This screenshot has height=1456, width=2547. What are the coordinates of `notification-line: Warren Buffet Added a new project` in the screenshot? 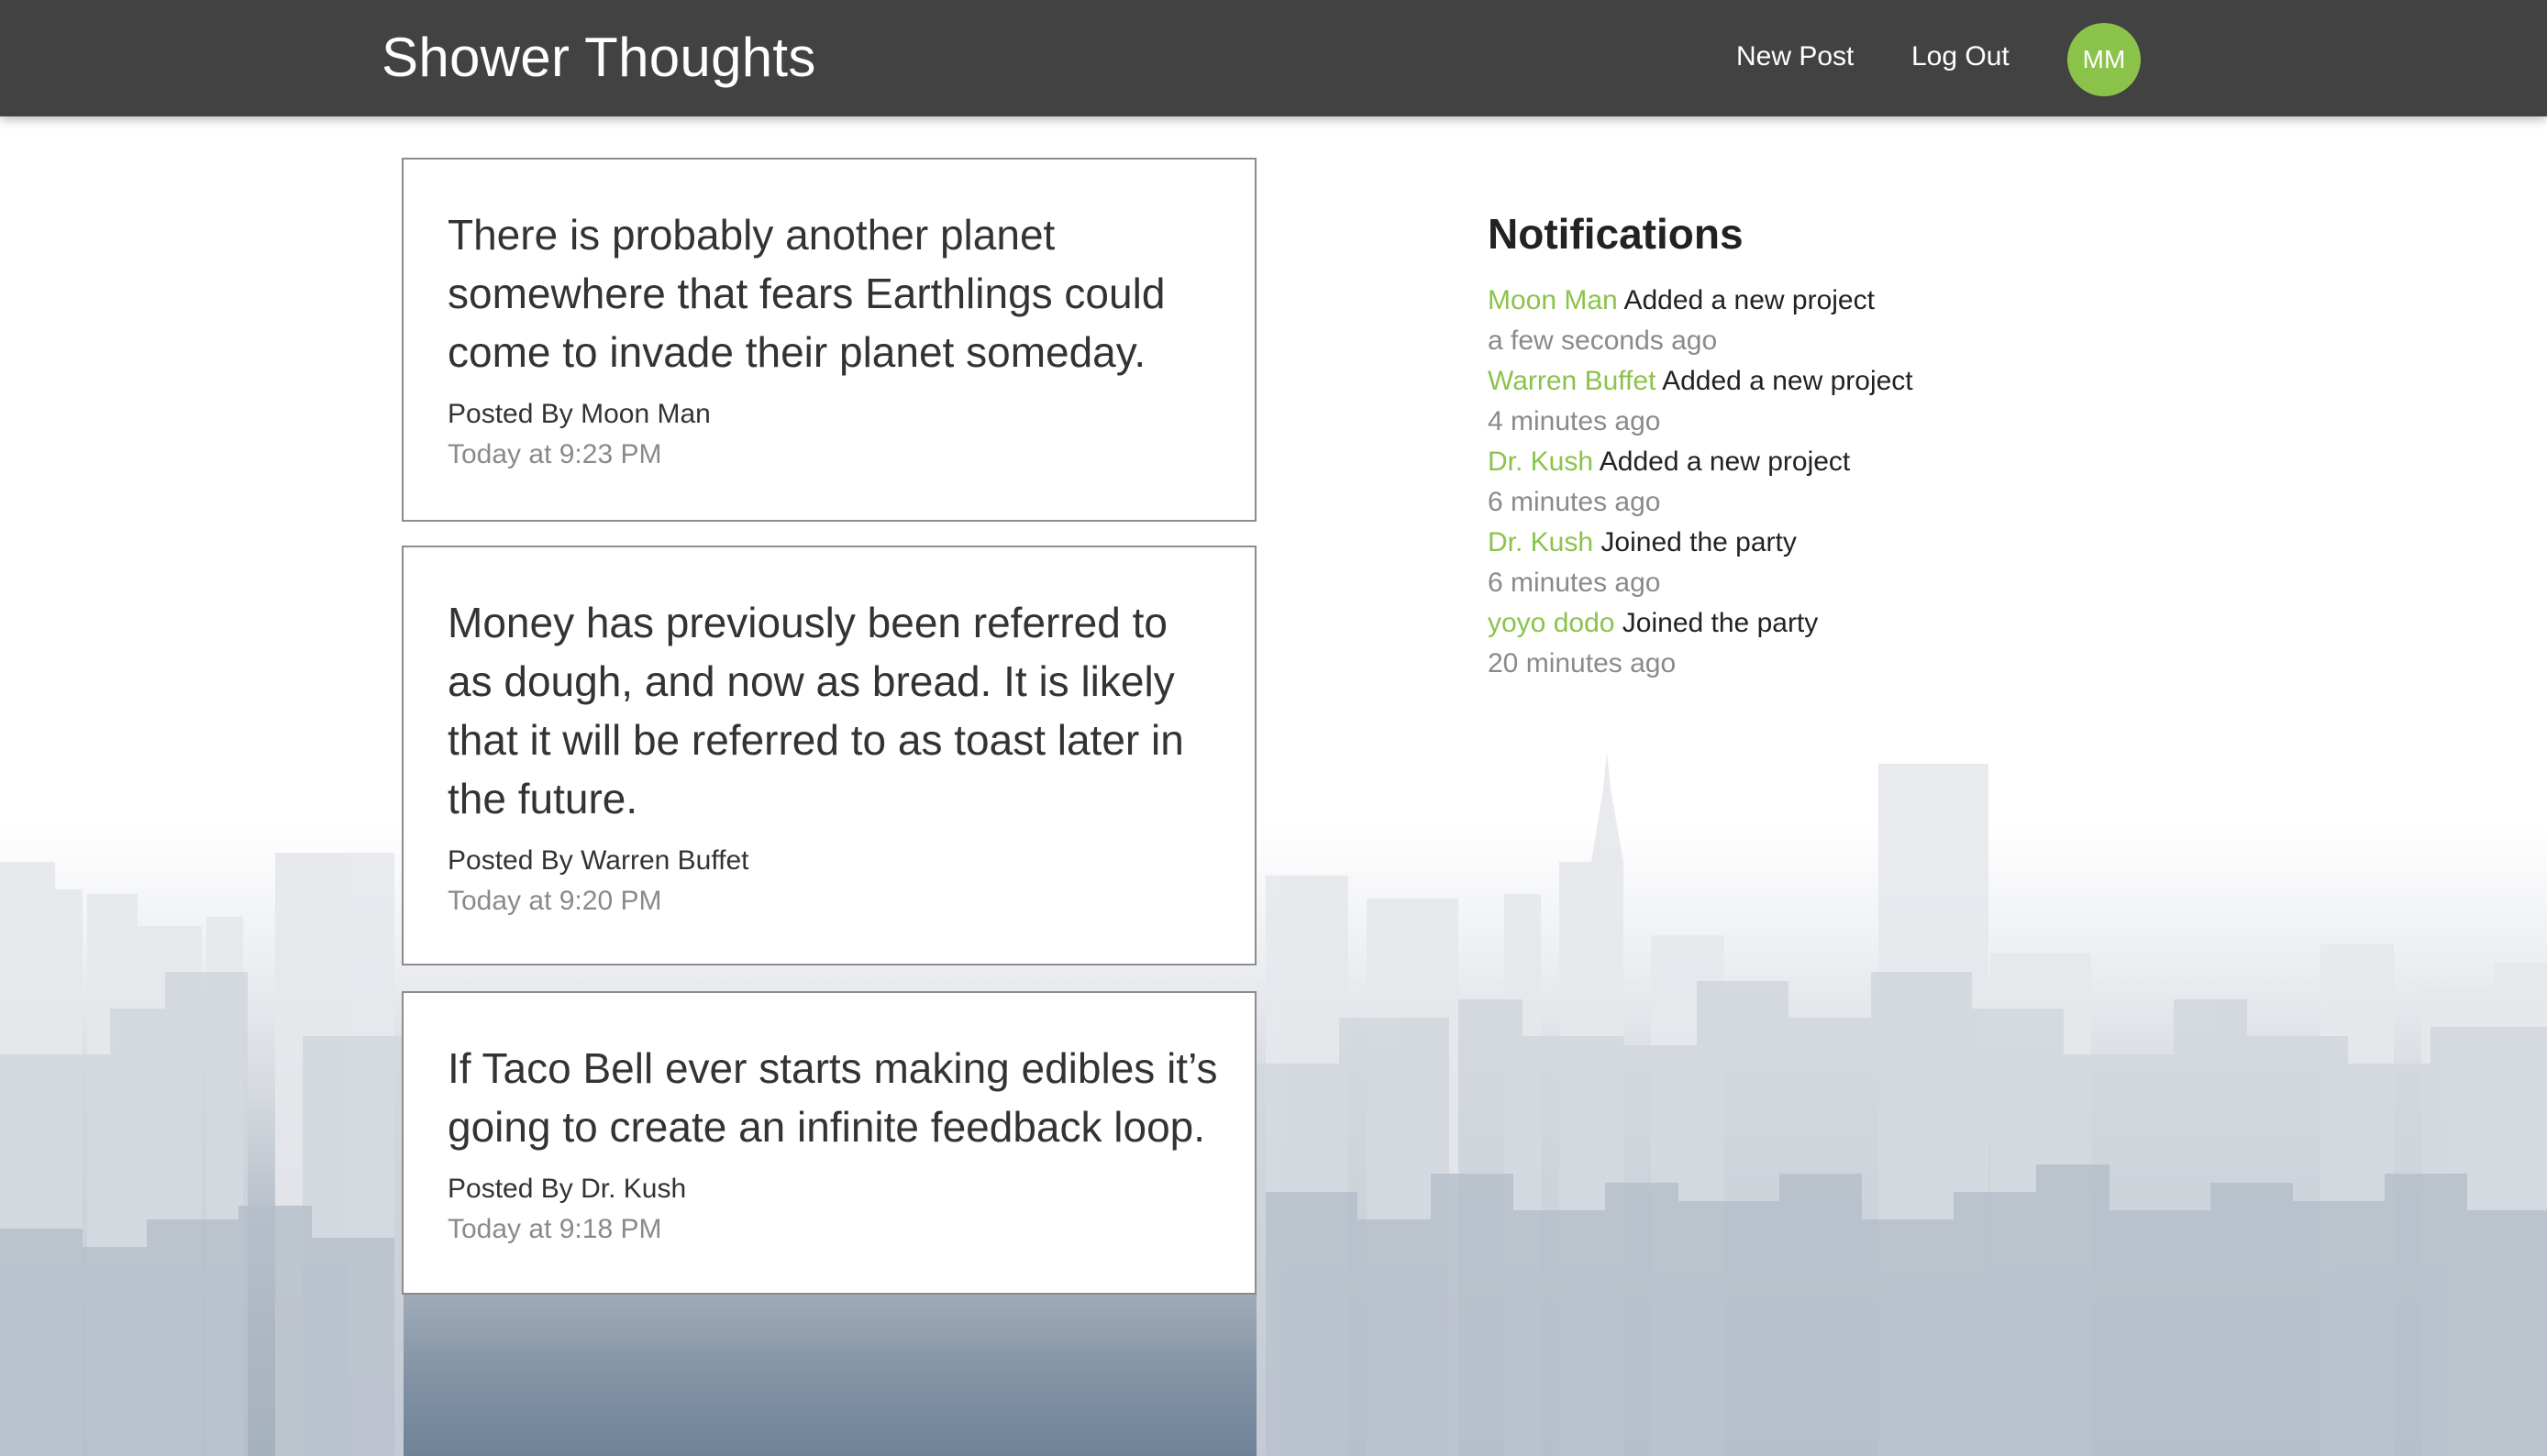 It's located at (1854, 381).